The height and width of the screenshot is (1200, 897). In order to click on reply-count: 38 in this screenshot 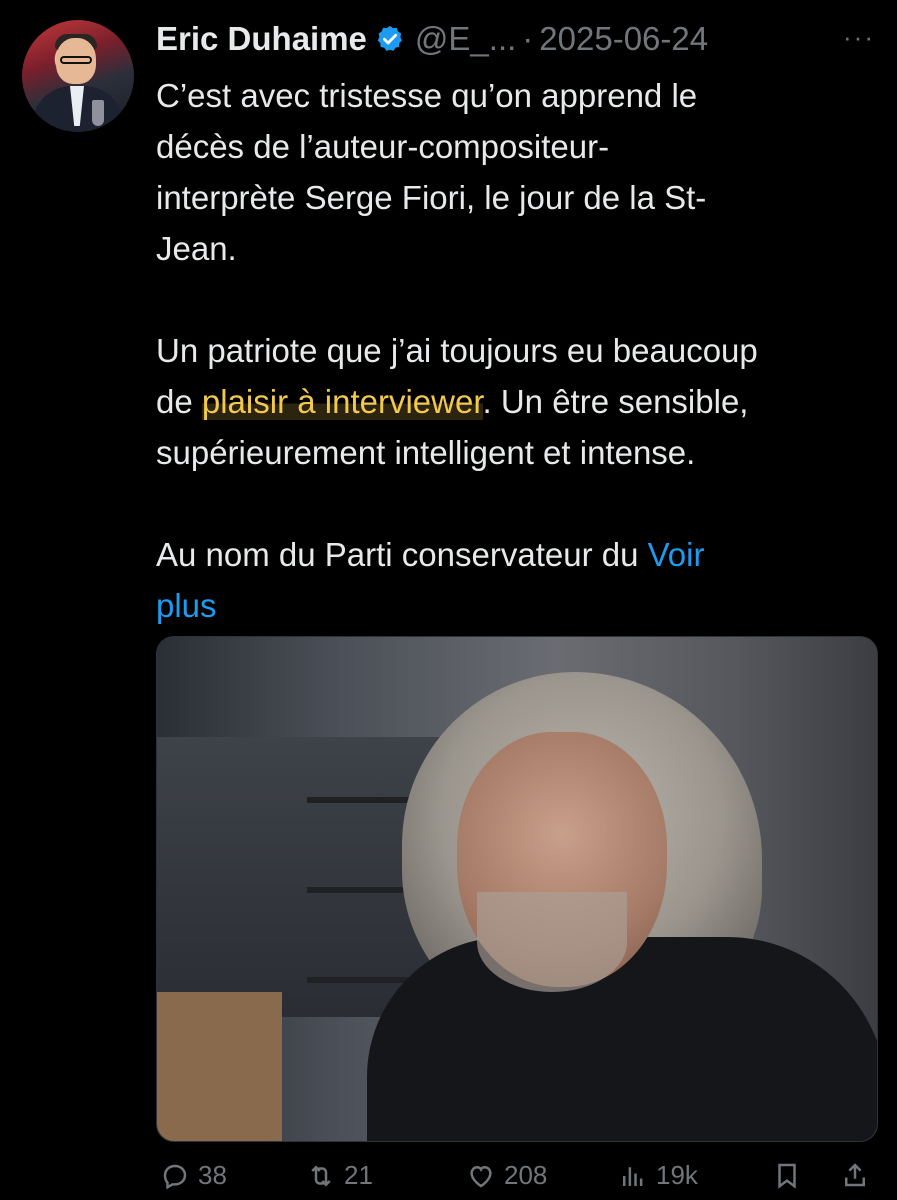, I will do `click(212, 1175)`.